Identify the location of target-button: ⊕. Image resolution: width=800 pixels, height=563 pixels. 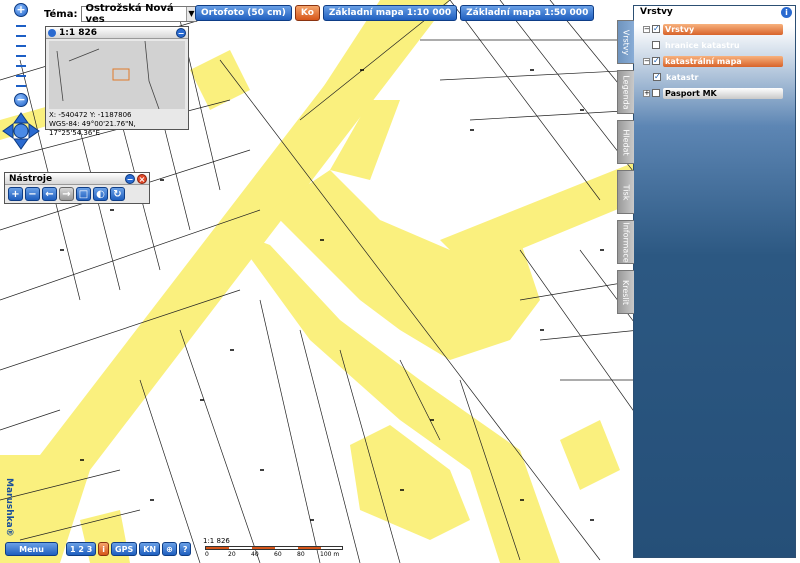
(169, 549).